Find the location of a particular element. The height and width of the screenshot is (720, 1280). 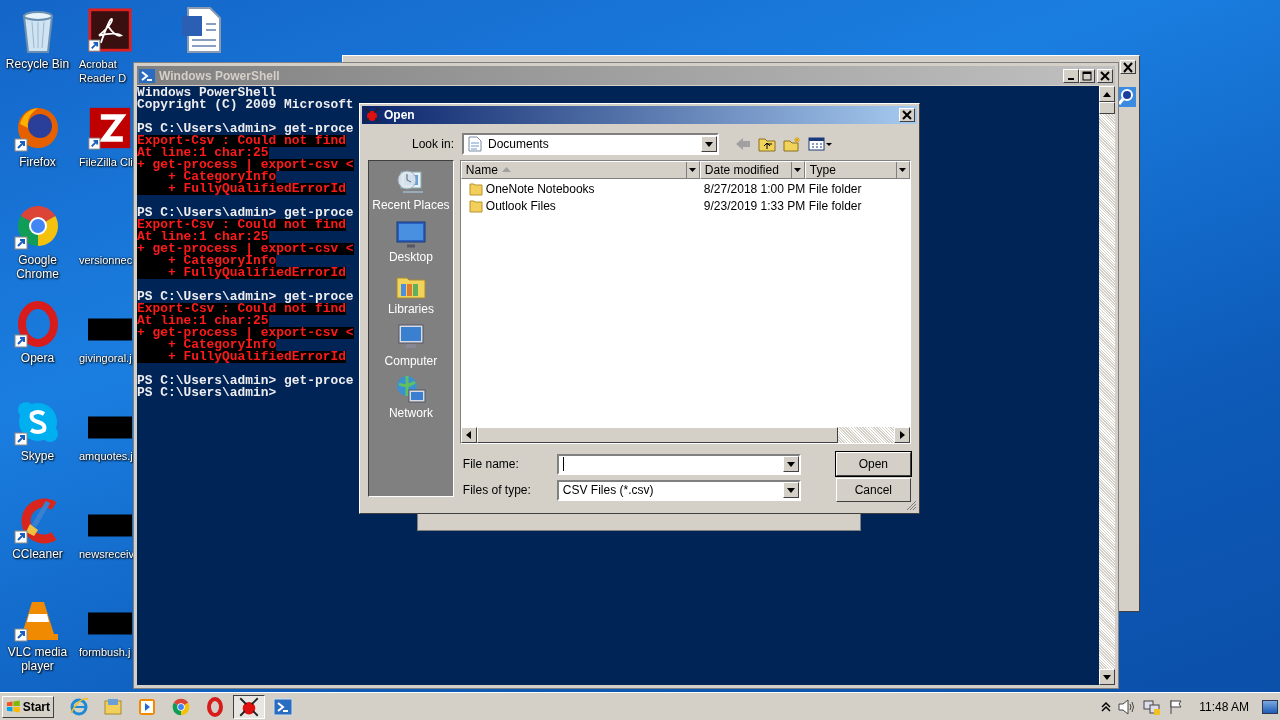

desktop-icon-label: givingoral.j is located at coordinates (105, 358).